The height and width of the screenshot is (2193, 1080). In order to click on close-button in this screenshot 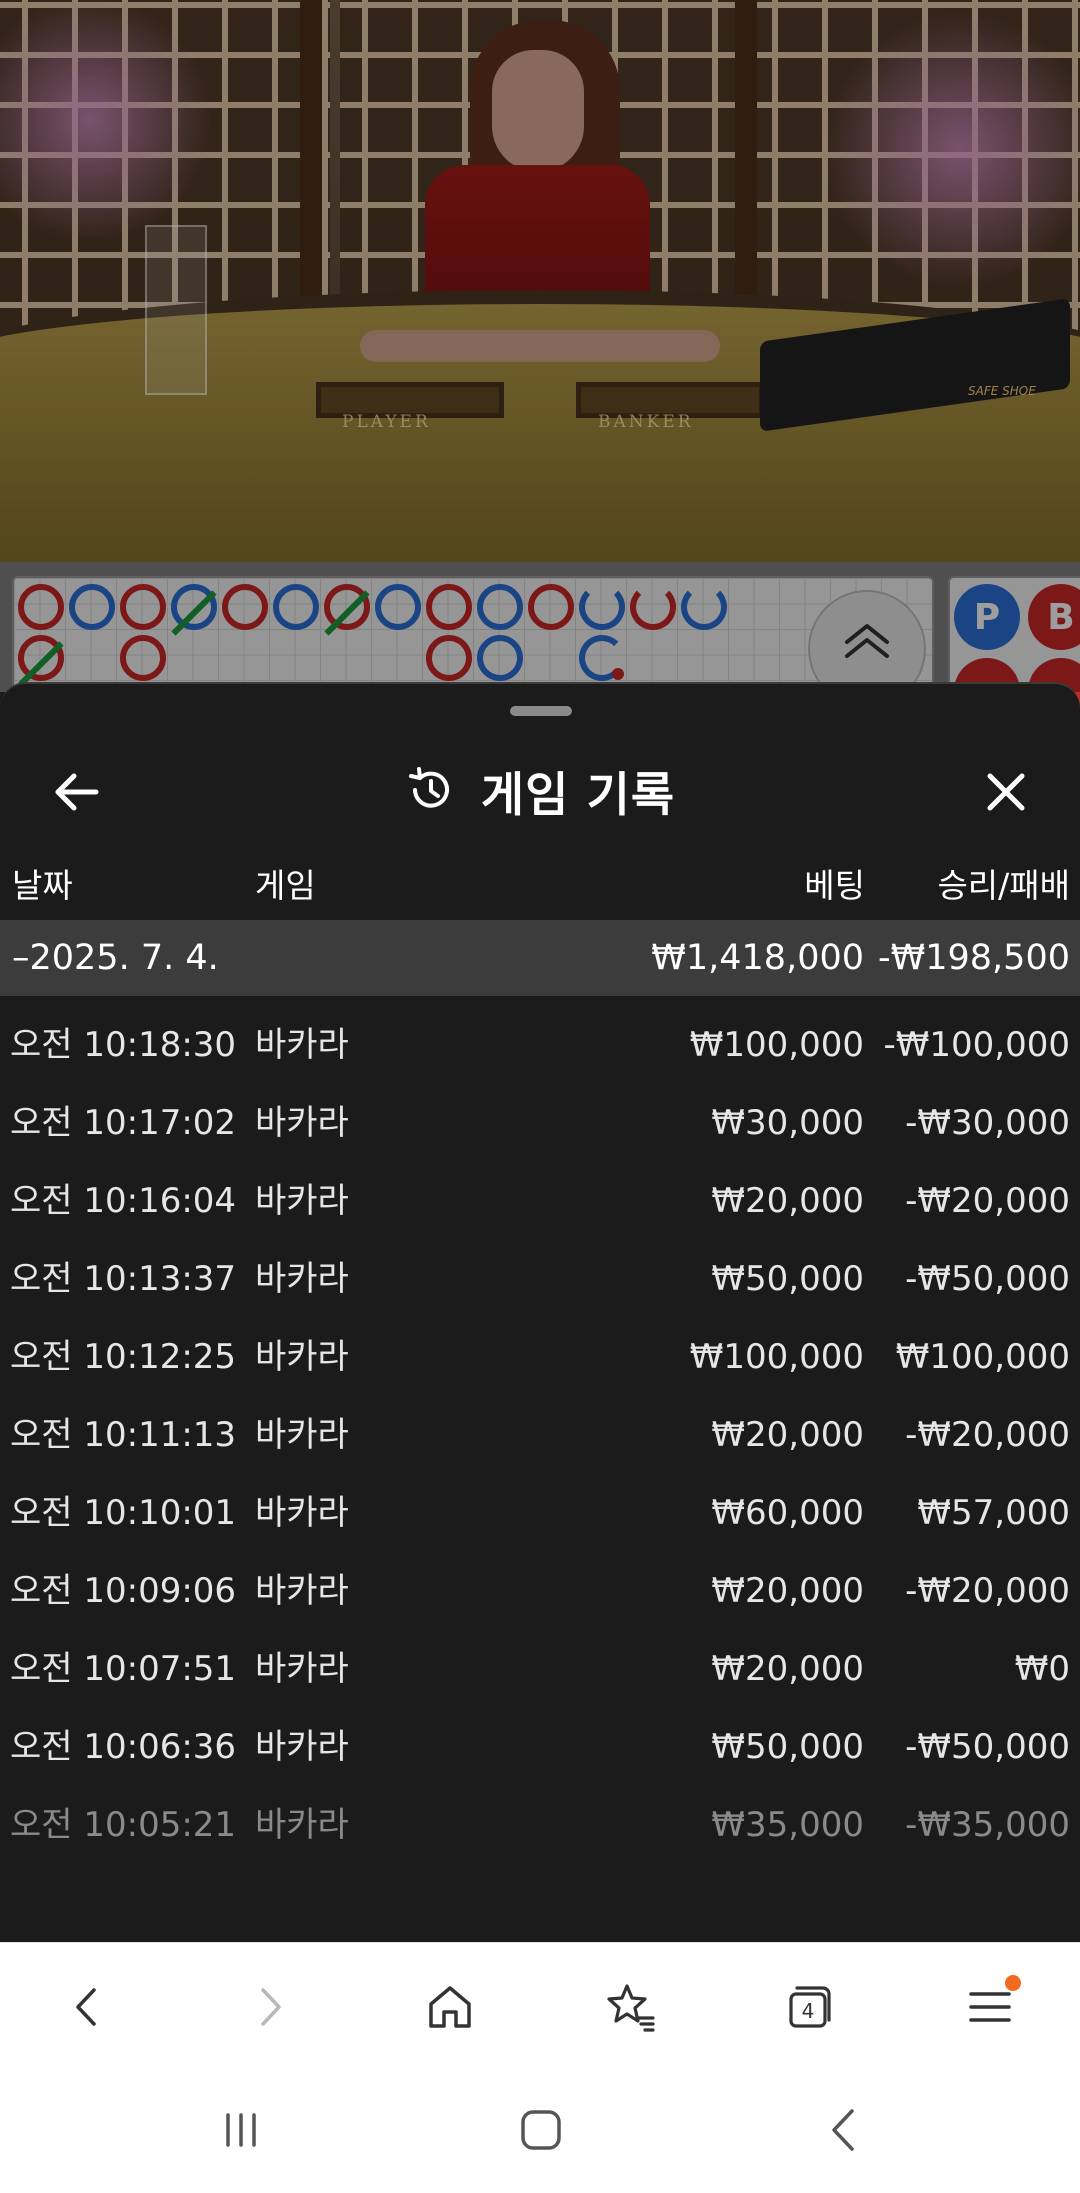, I will do `click(1006, 792)`.